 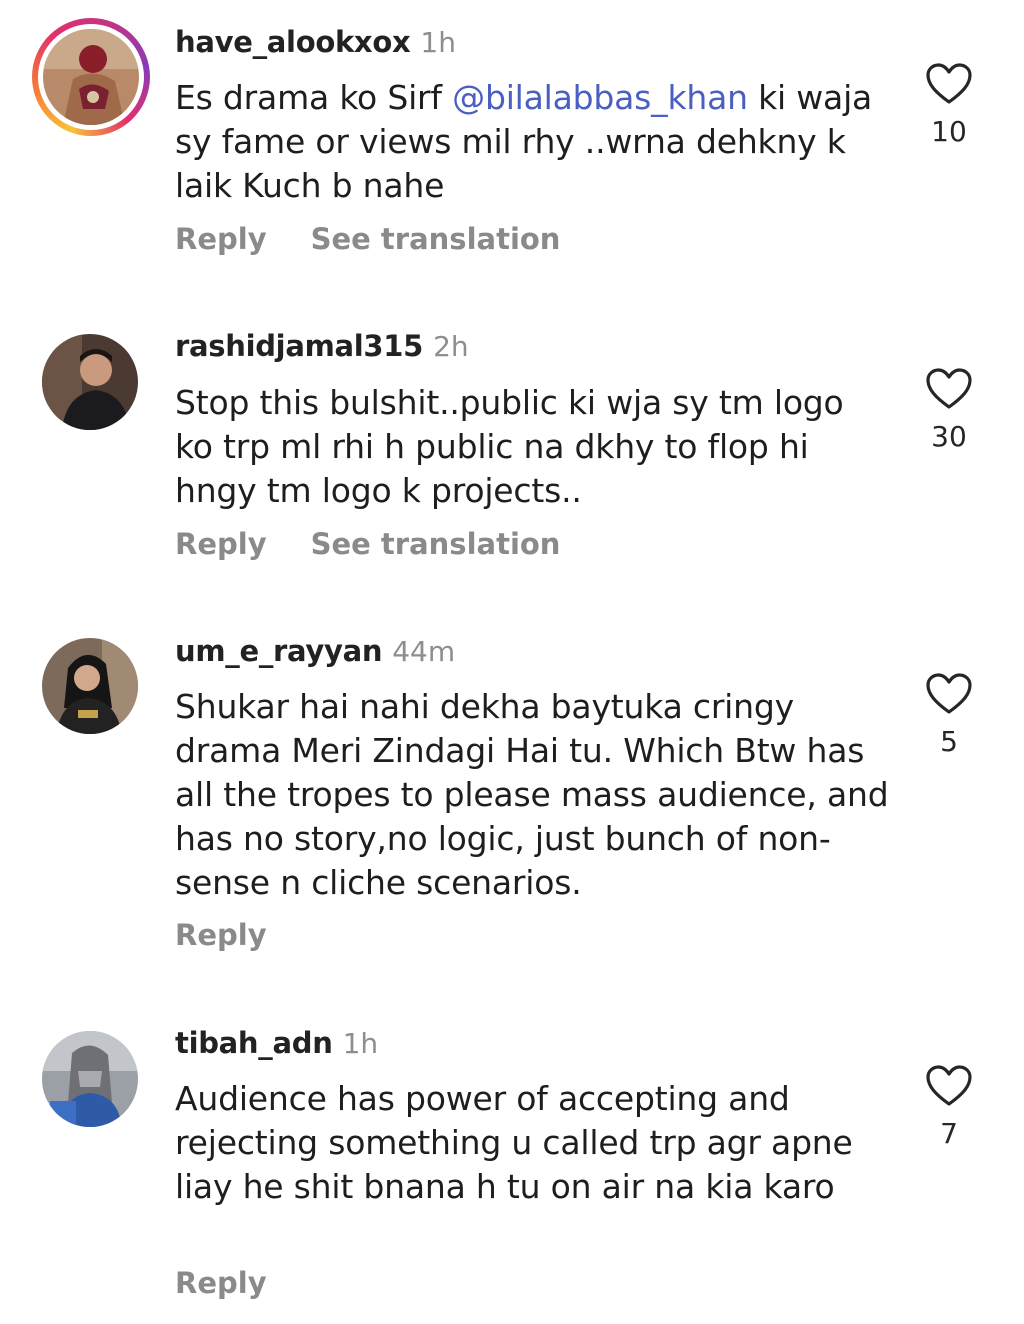 I want to click on like-control: 7, so click(x=949, y=1108).